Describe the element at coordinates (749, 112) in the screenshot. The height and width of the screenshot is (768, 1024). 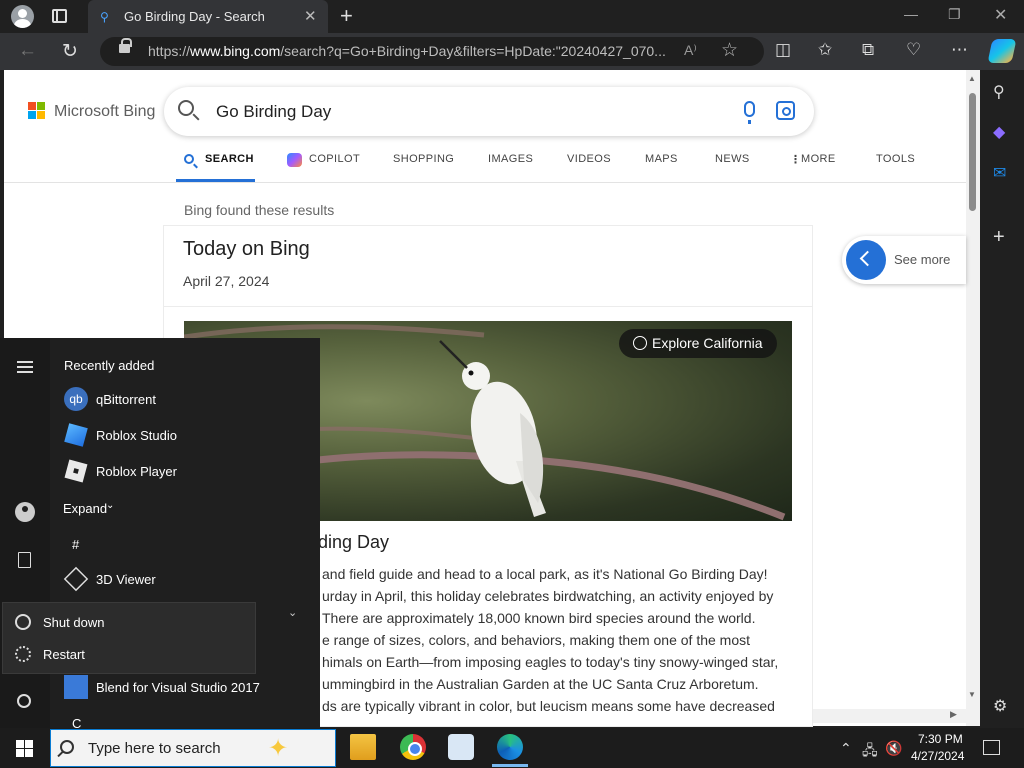
I see `microphone-icon` at that location.